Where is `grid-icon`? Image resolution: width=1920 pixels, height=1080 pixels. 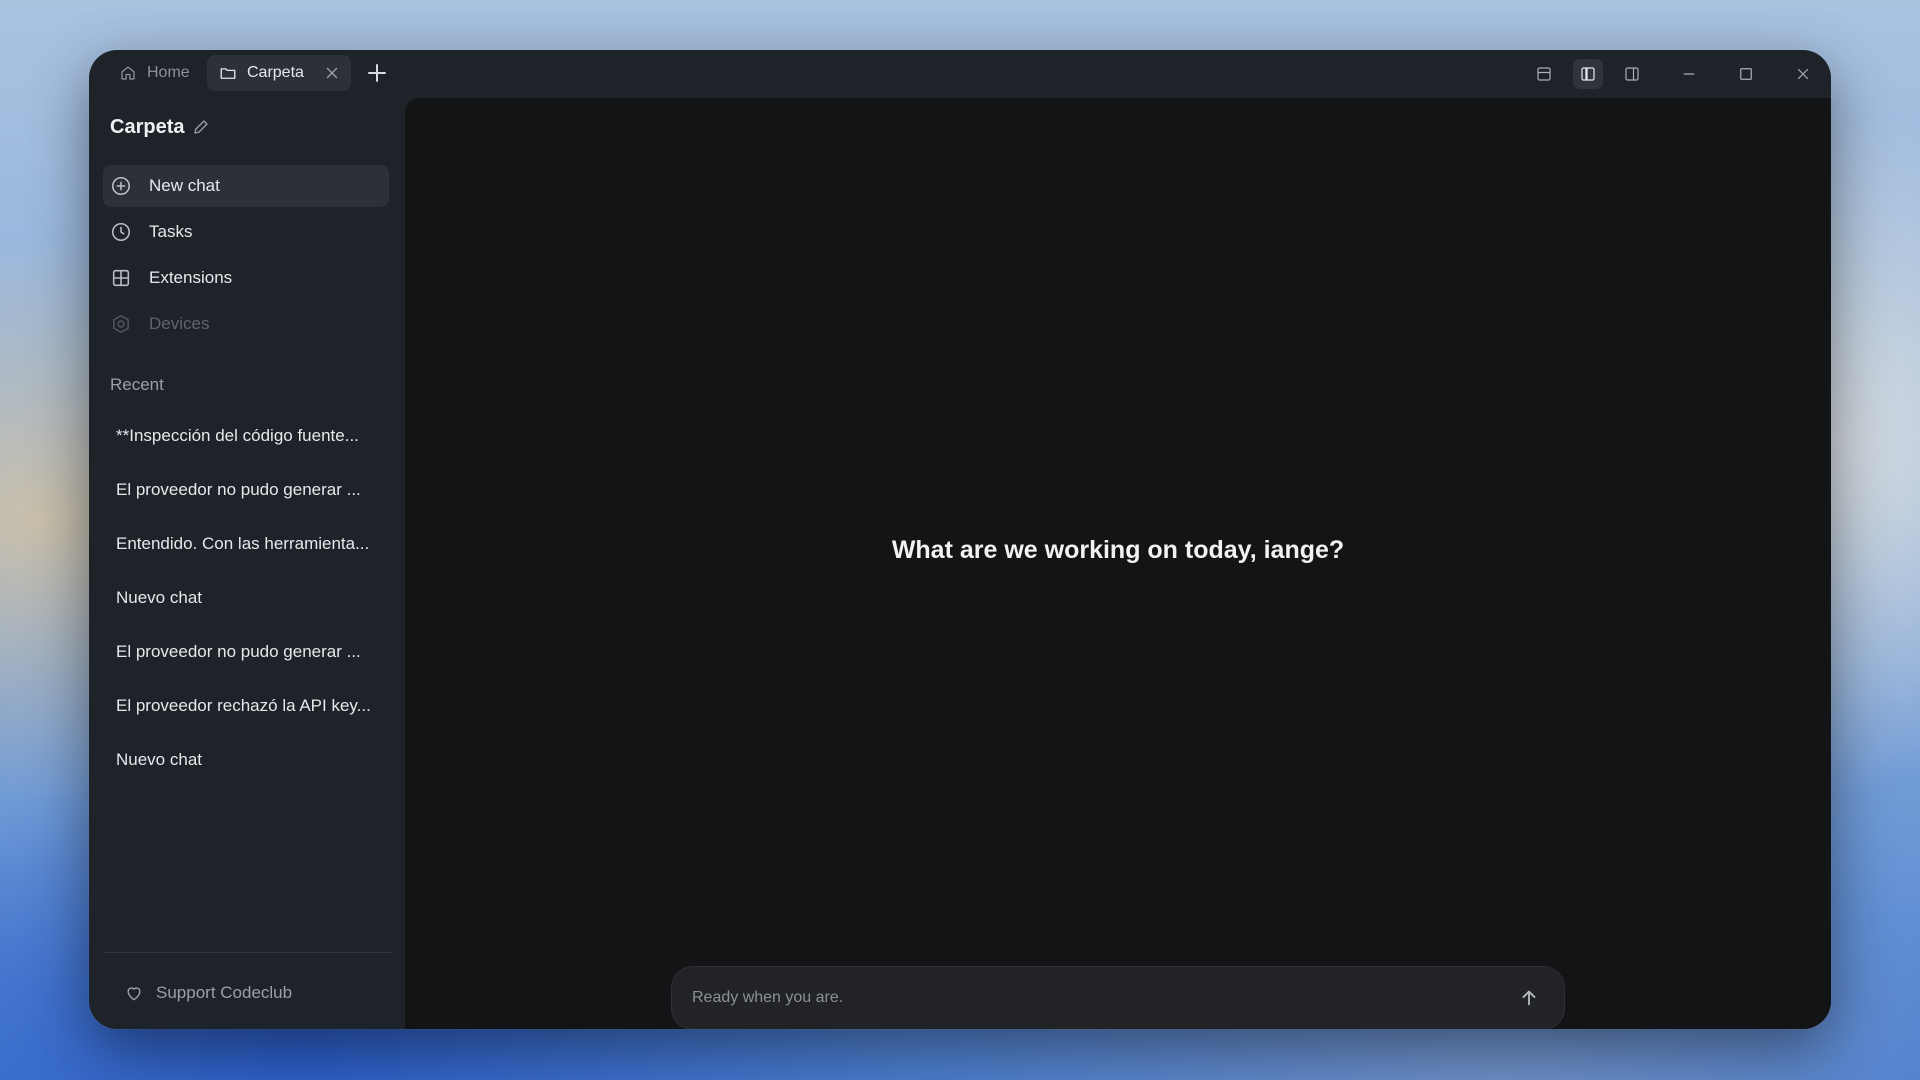 grid-icon is located at coordinates (121, 278).